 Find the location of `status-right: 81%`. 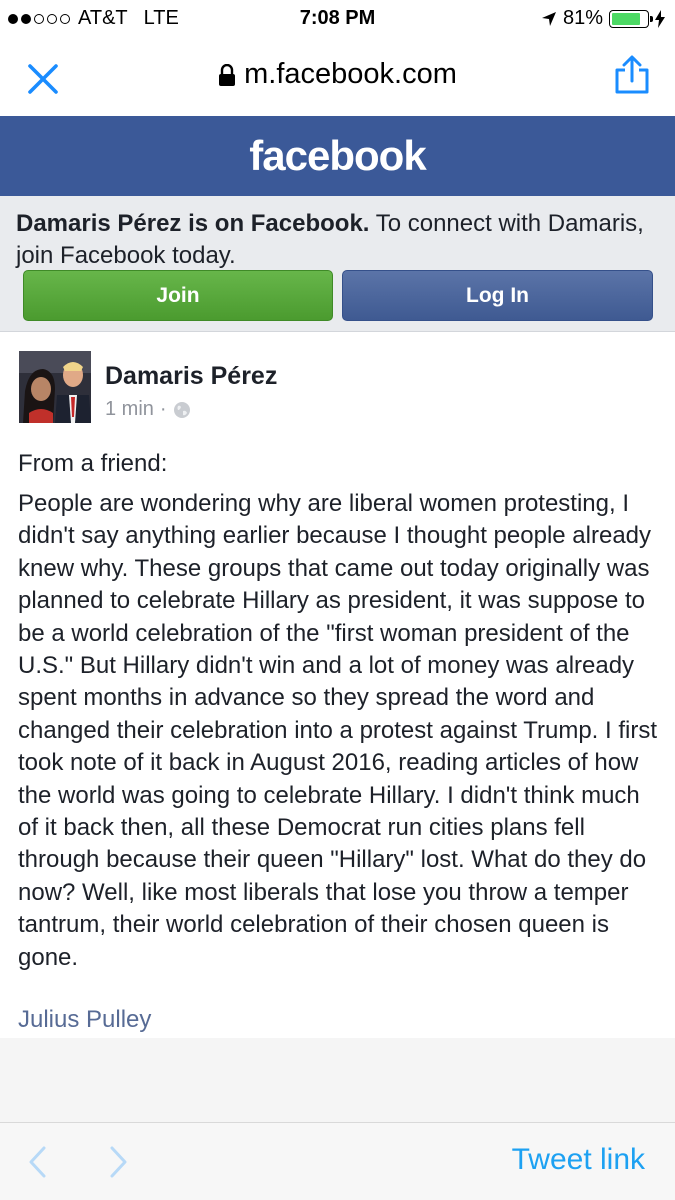

status-right: 81% is located at coordinates (603, 18).